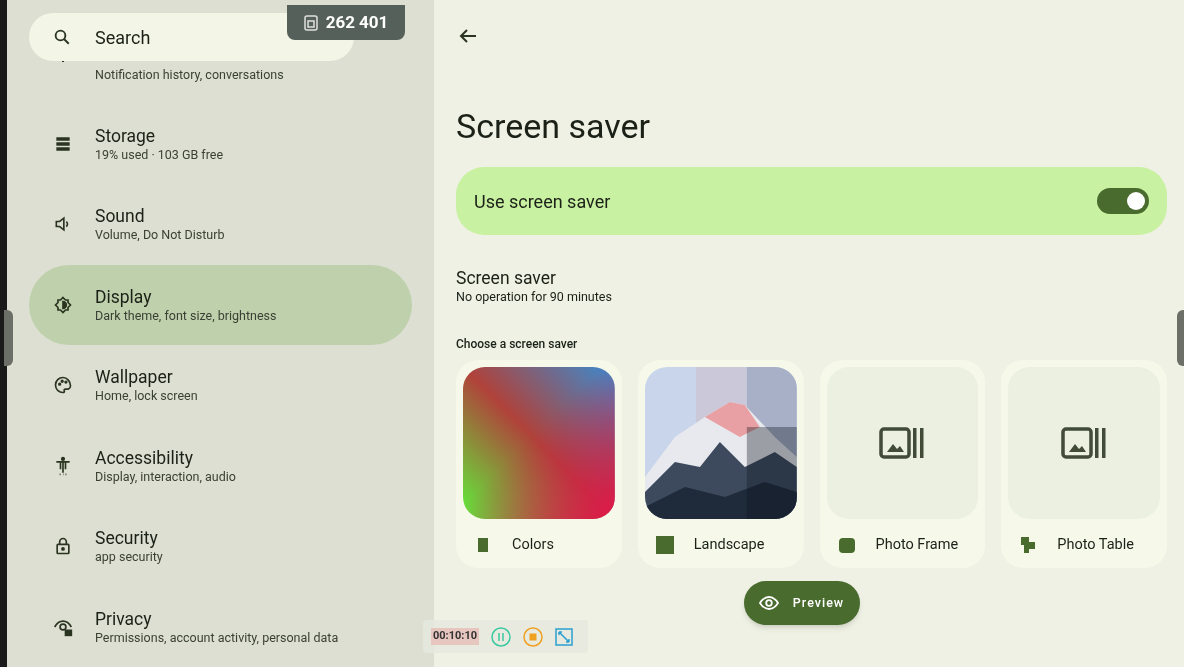 The image size is (1184, 667). Describe the element at coordinates (62, 37) in the screenshot. I see `search-icon` at that location.